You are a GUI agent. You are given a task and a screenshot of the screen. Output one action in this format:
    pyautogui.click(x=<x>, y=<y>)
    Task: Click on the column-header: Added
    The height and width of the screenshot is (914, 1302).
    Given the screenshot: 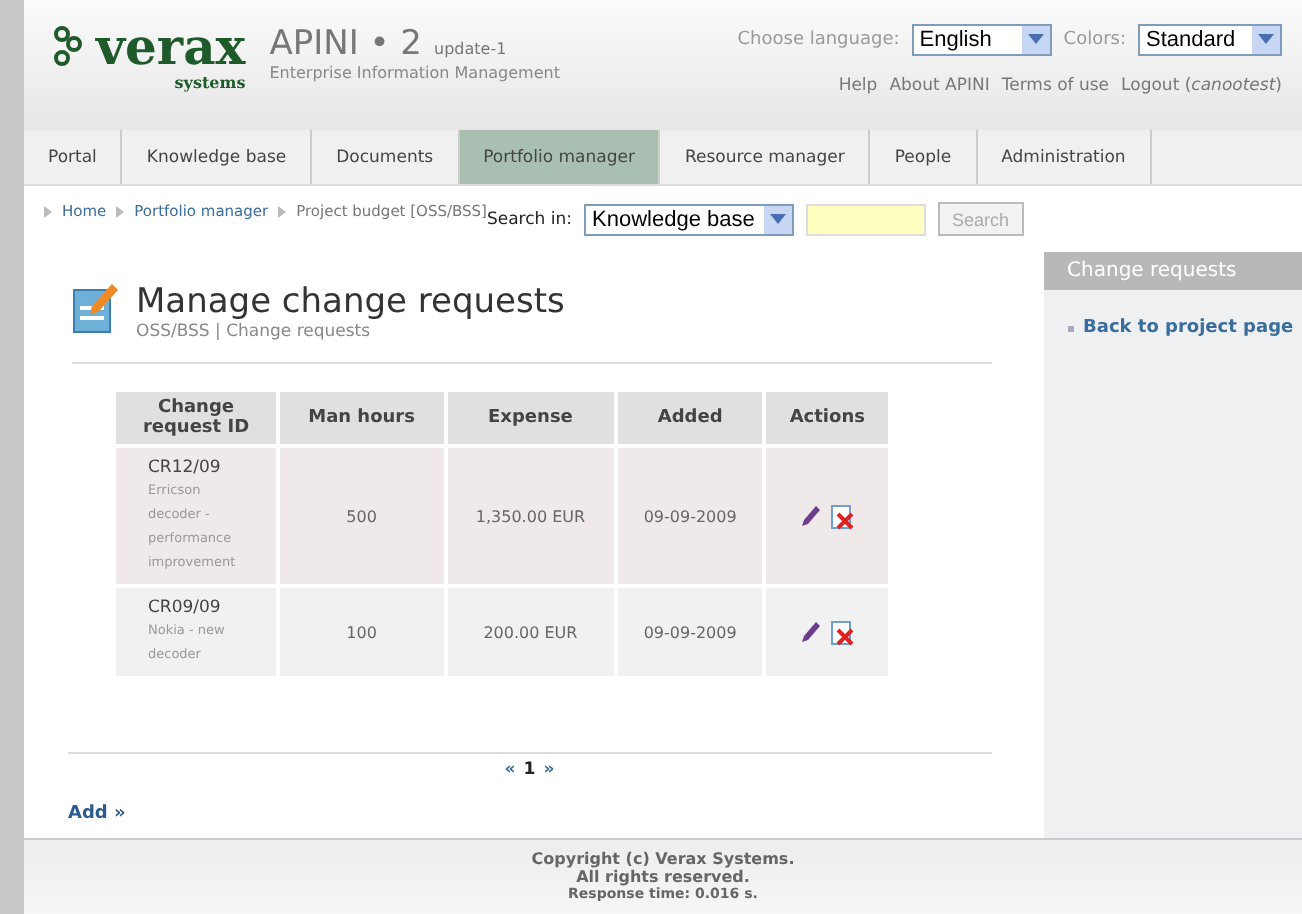 What is the action you would take?
    pyautogui.click(x=690, y=418)
    